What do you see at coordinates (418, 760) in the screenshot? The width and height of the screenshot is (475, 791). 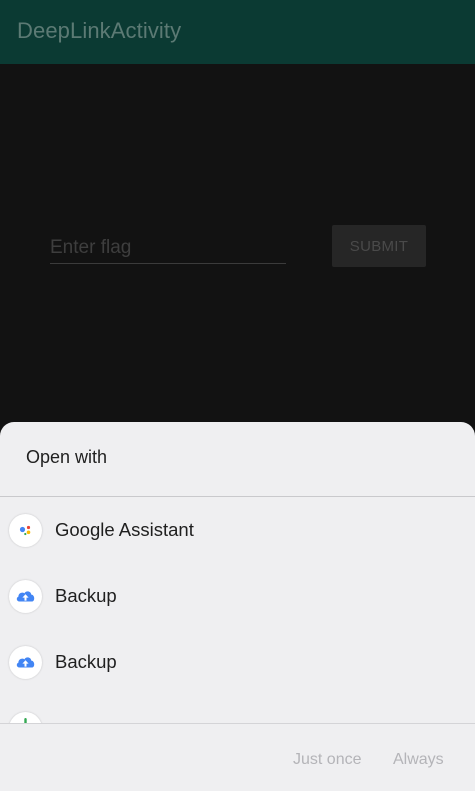 I see `always-button: Always` at bounding box center [418, 760].